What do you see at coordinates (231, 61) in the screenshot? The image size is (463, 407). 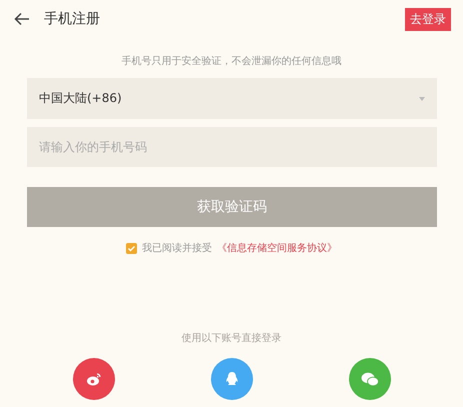 I see `privacy-notice: 手机号只用于安全验证，不会泄漏你的任何信息哦` at bounding box center [231, 61].